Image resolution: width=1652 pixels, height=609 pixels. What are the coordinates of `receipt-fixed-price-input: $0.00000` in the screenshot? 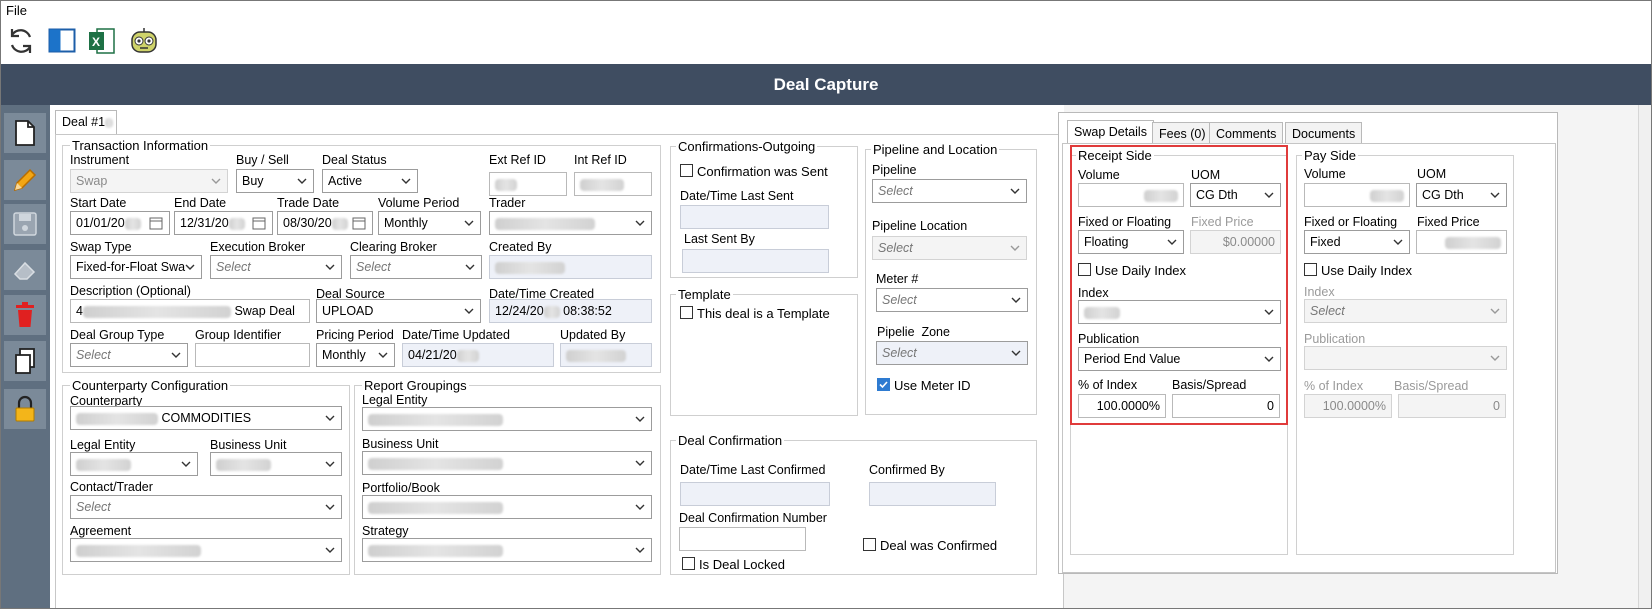 It's located at (1235, 242).